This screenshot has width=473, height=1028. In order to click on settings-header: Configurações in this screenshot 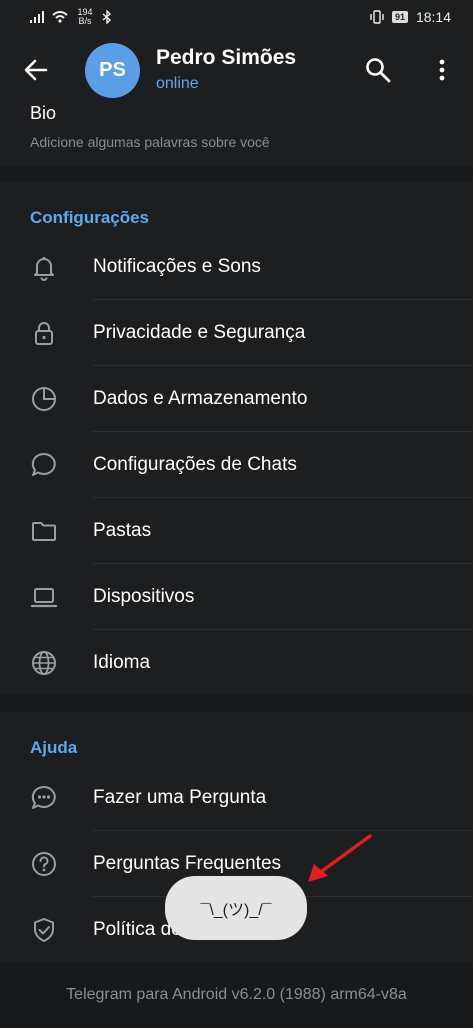, I will do `click(90, 217)`.